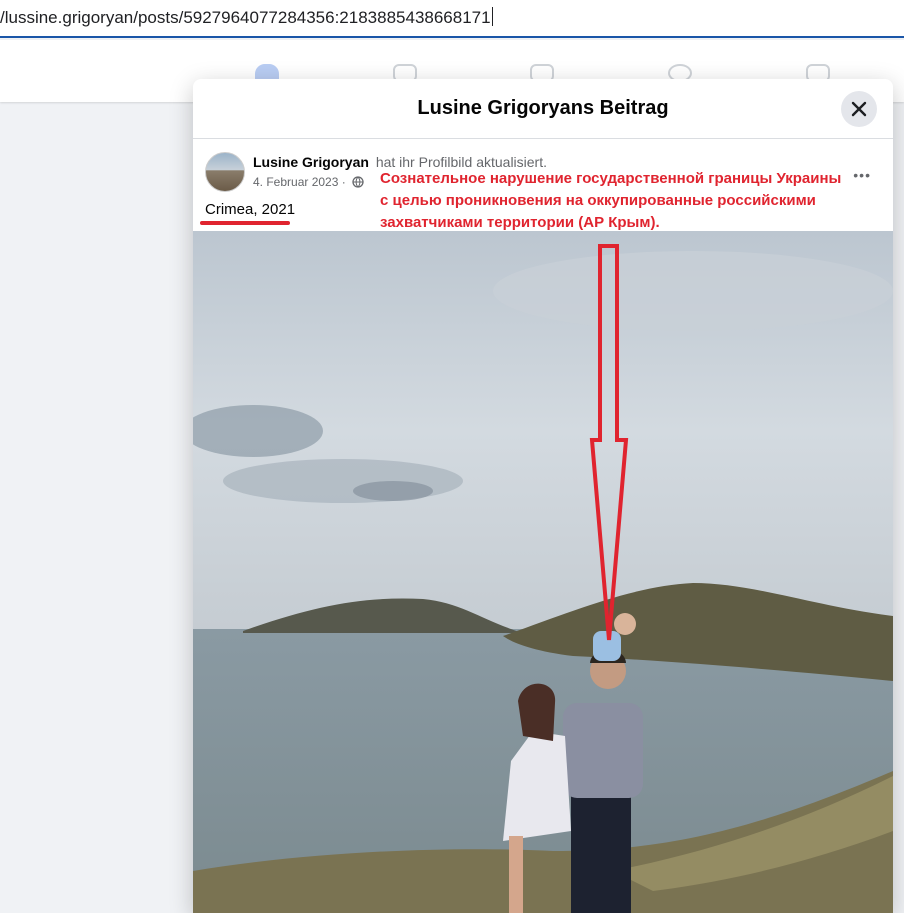  What do you see at coordinates (225, 172) in the screenshot?
I see `avatar` at bounding box center [225, 172].